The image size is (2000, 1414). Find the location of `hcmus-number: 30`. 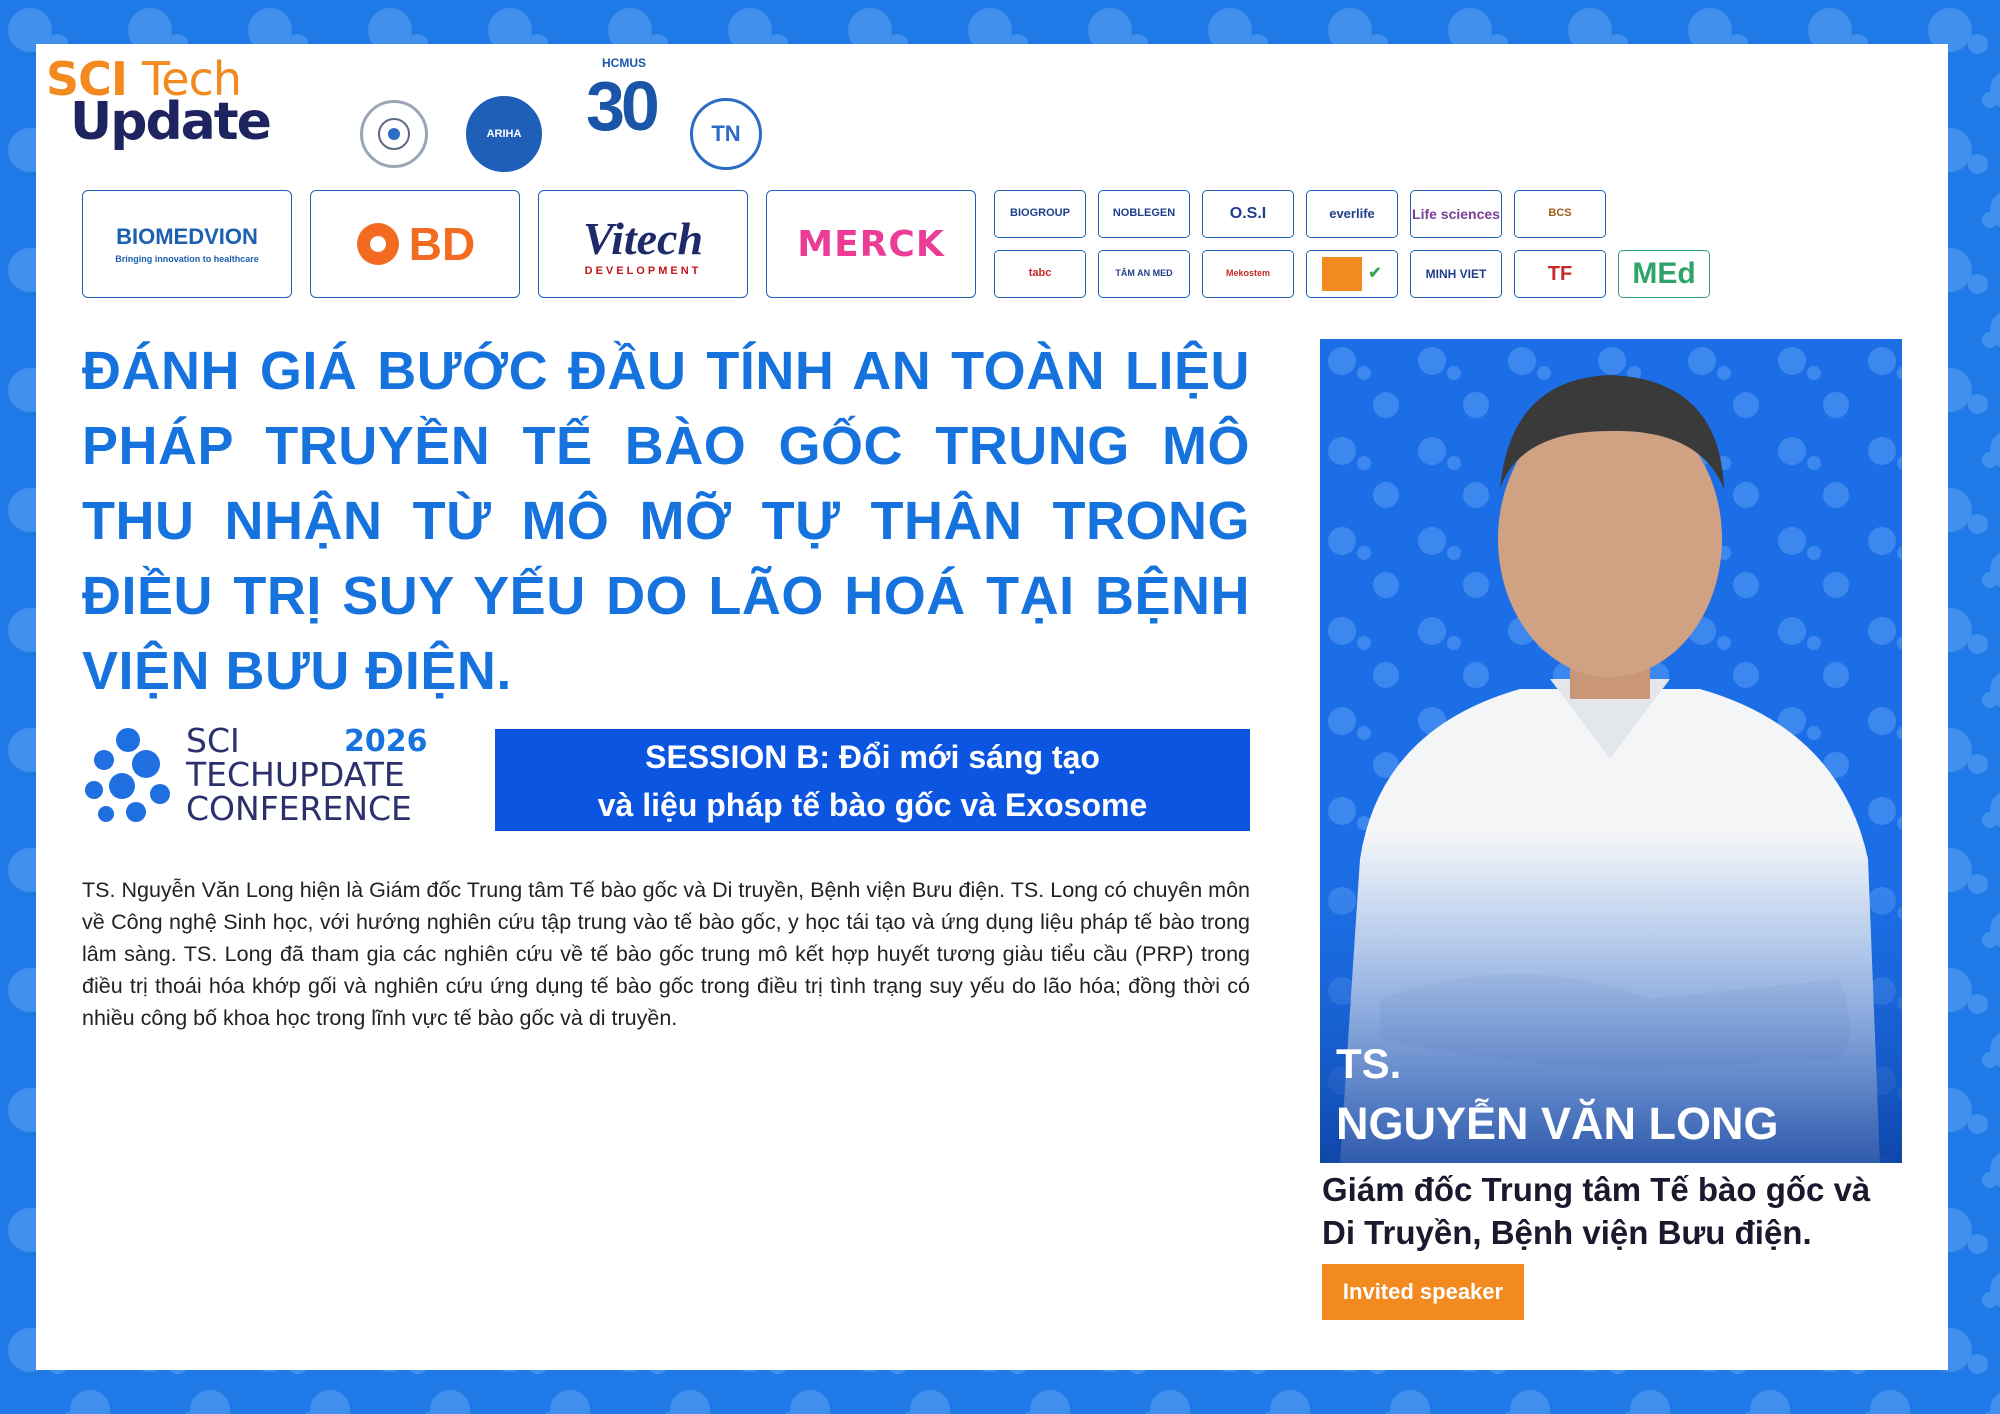

hcmus-number: 30 is located at coordinates (623, 106).